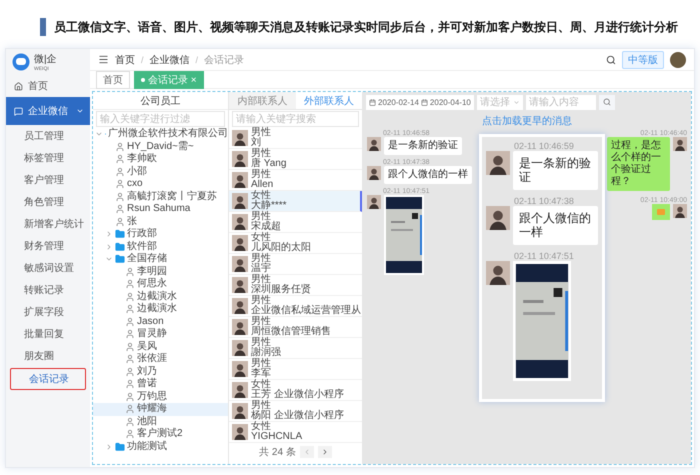 The height and width of the screenshot is (475, 700). I want to click on sidebar-item: 敏感词设置, so click(48, 268).